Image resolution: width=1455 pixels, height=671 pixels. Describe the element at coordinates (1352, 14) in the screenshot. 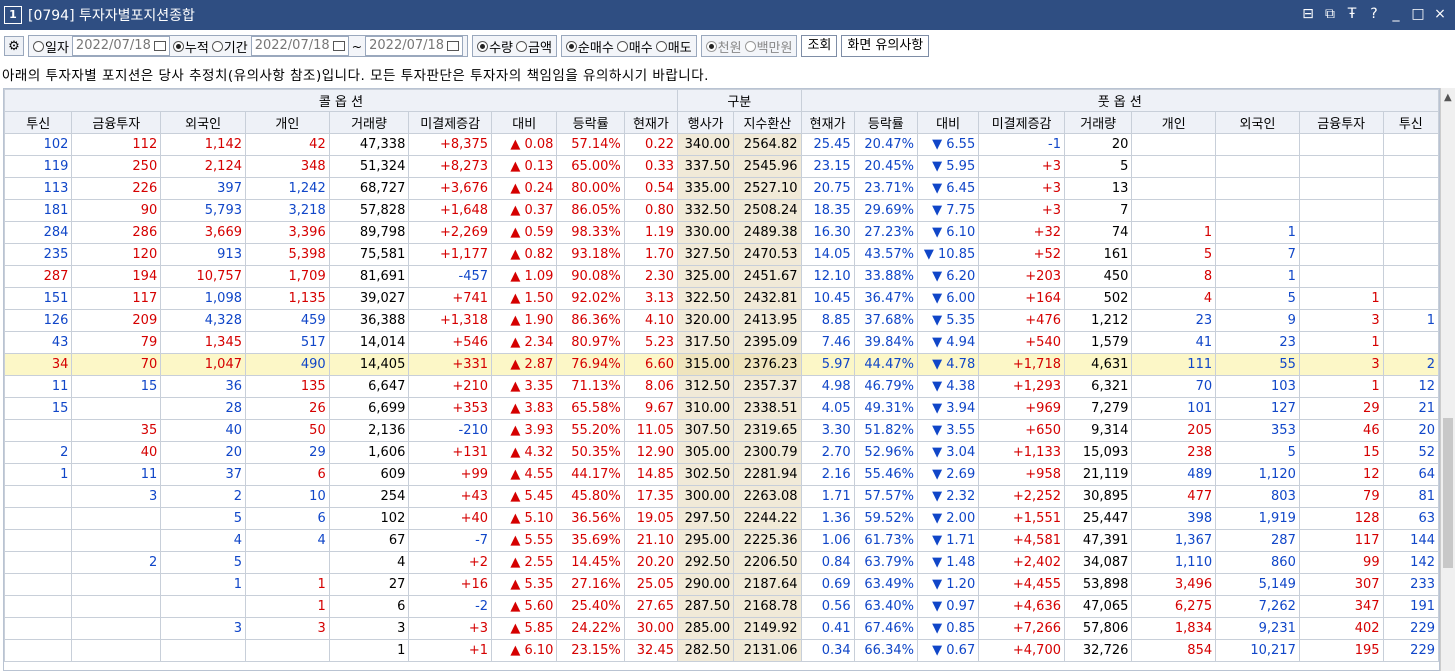

I see `pin-icon: Ŧ` at that location.